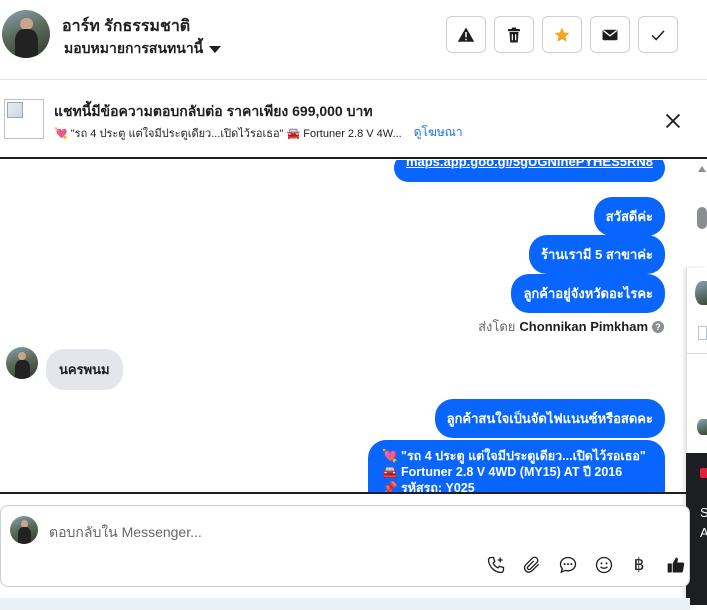 The width and height of the screenshot is (707, 610). I want to click on contact-avatar-small, so click(22, 363).